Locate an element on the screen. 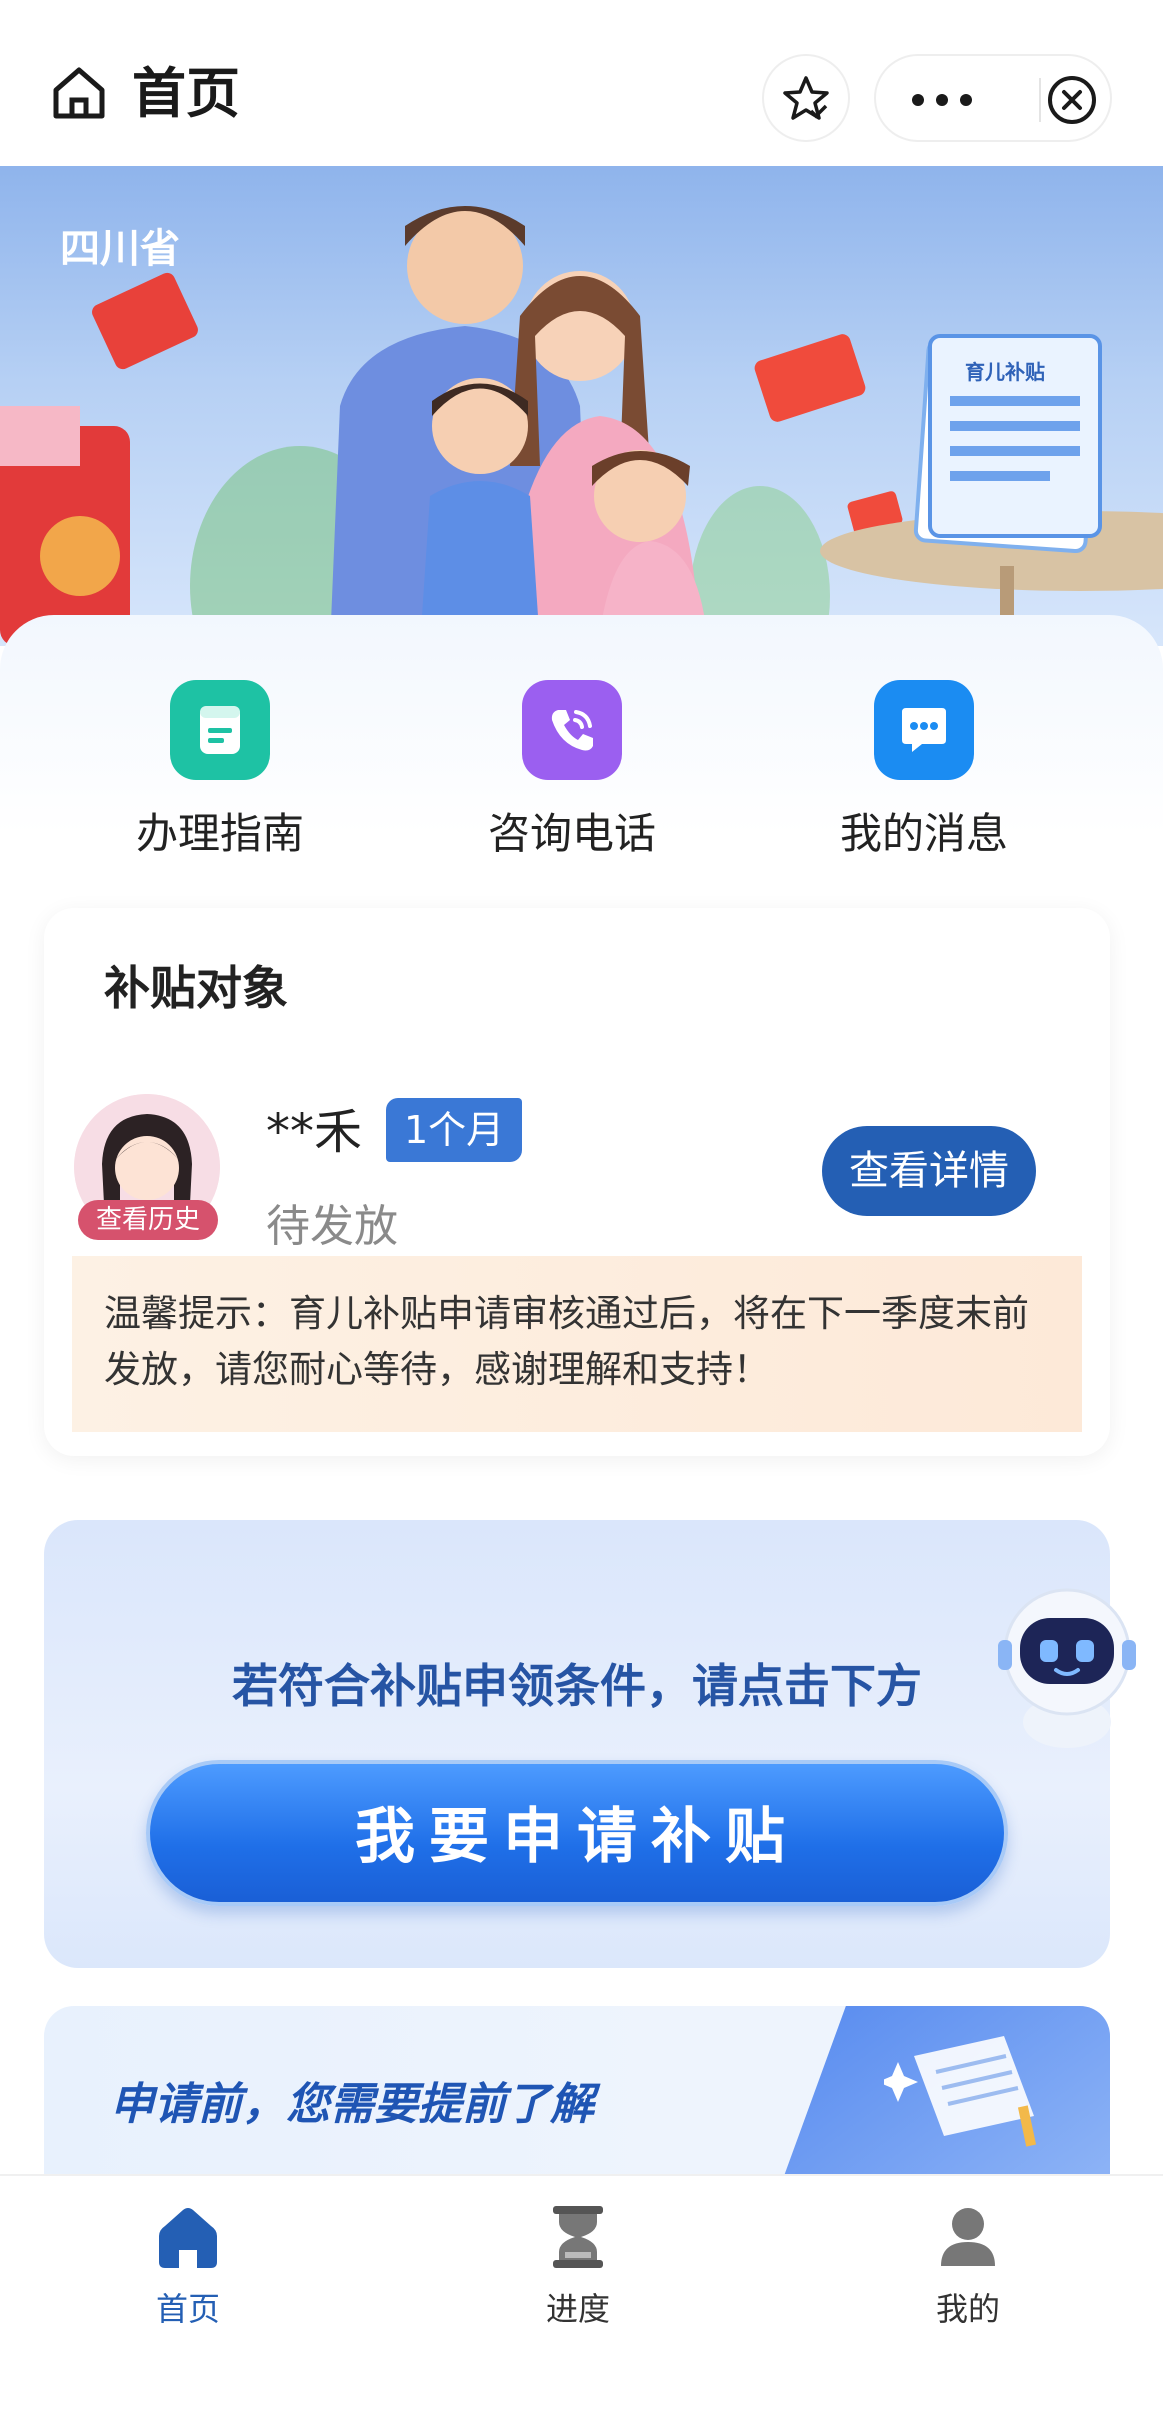  star-icon is located at coordinates (806, 98).